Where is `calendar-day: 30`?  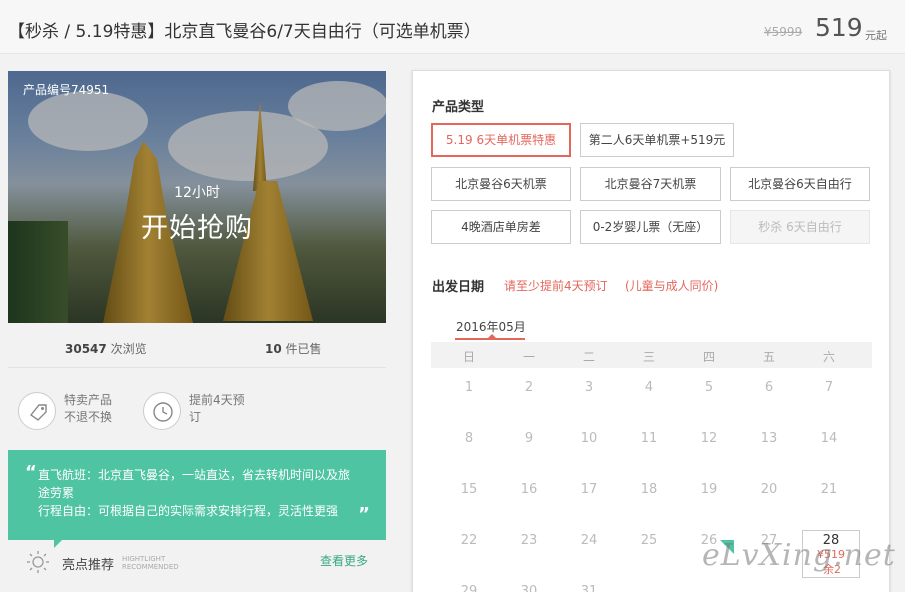 calendar-day: 30 is located at coordinates (529, 588).